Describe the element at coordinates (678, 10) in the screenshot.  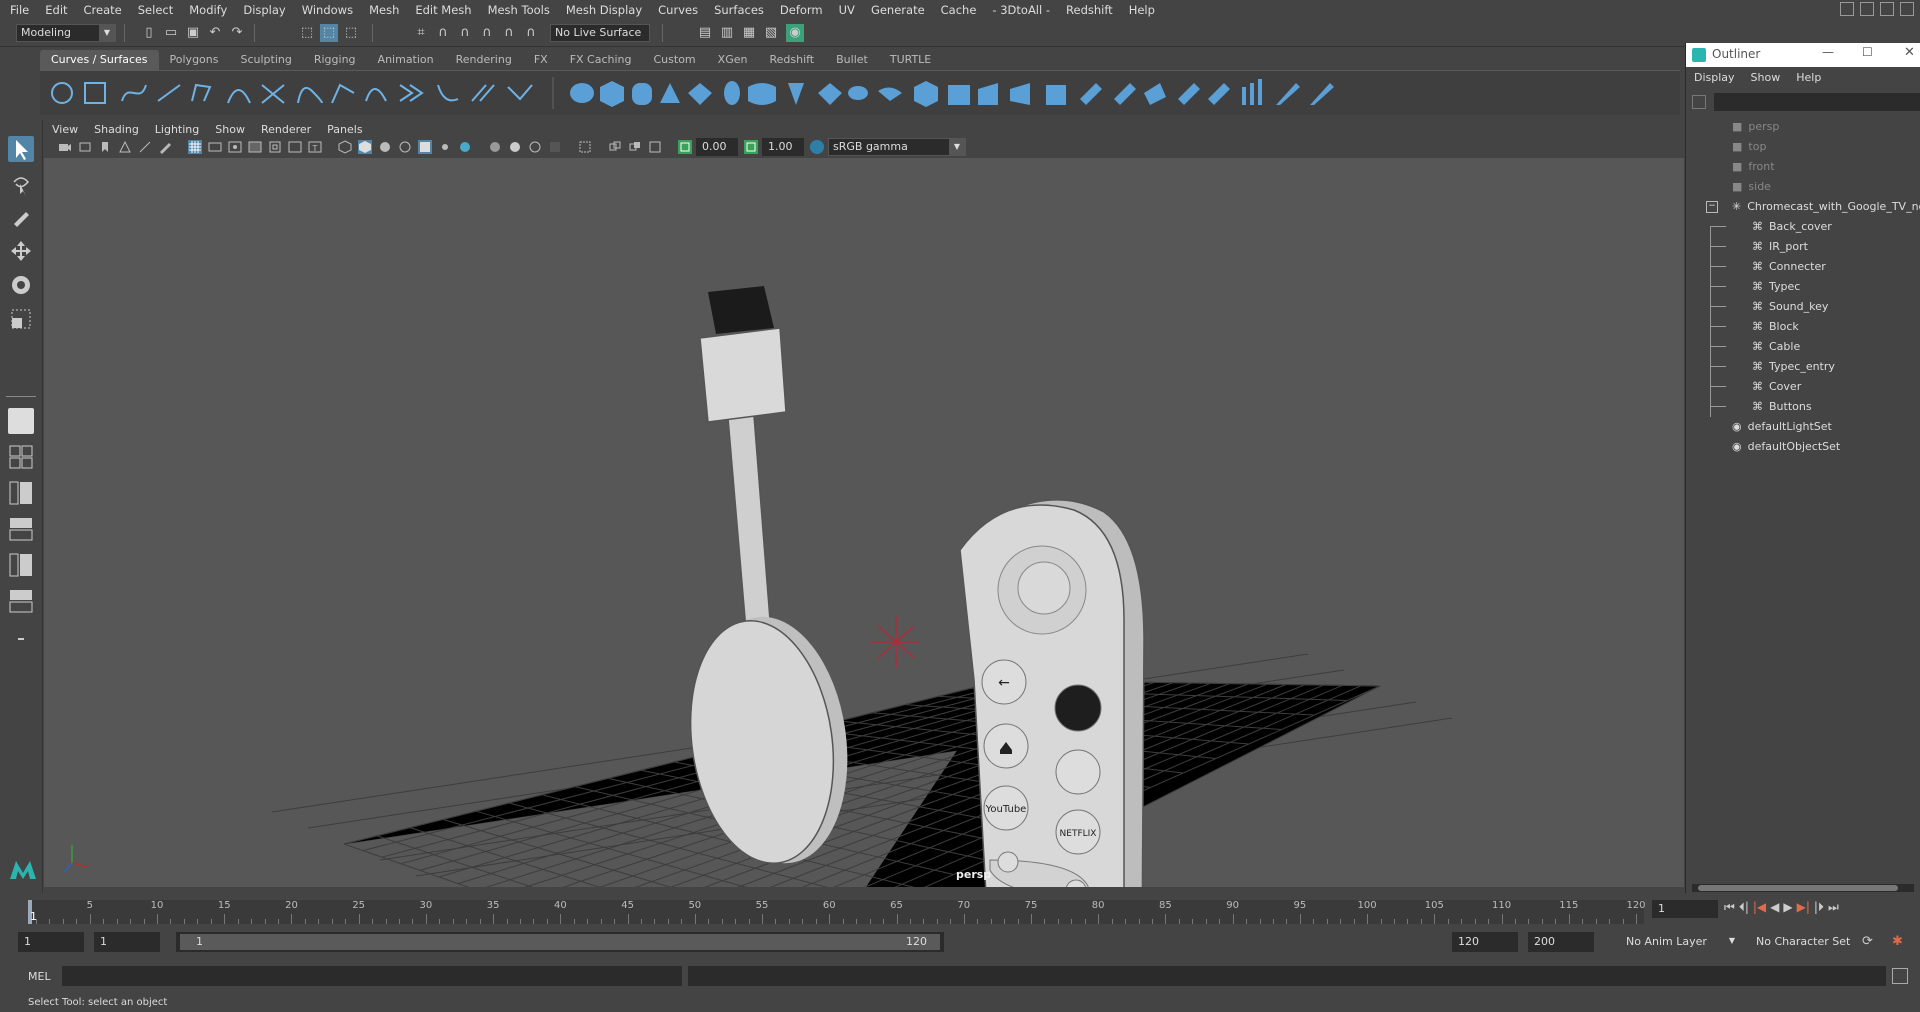
I see `menu-curves: Curves` at that location.